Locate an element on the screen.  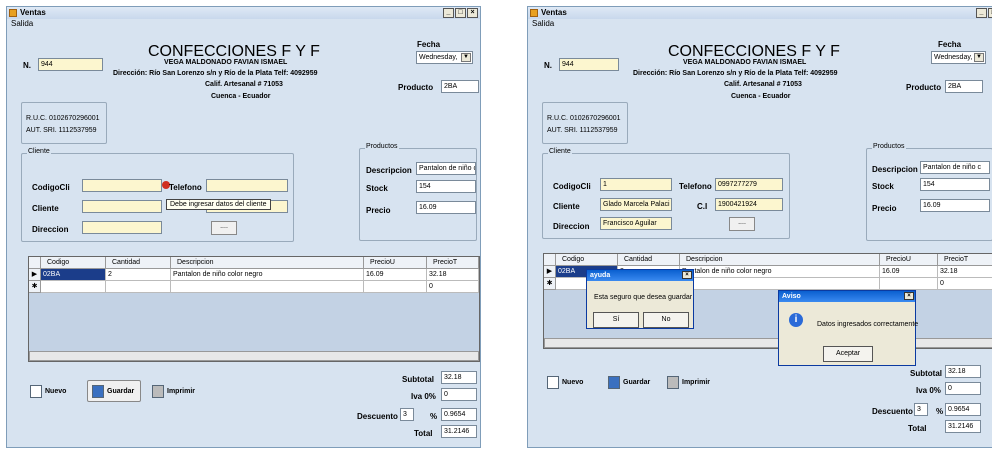
app-icon is located at coordinates (13, 13).